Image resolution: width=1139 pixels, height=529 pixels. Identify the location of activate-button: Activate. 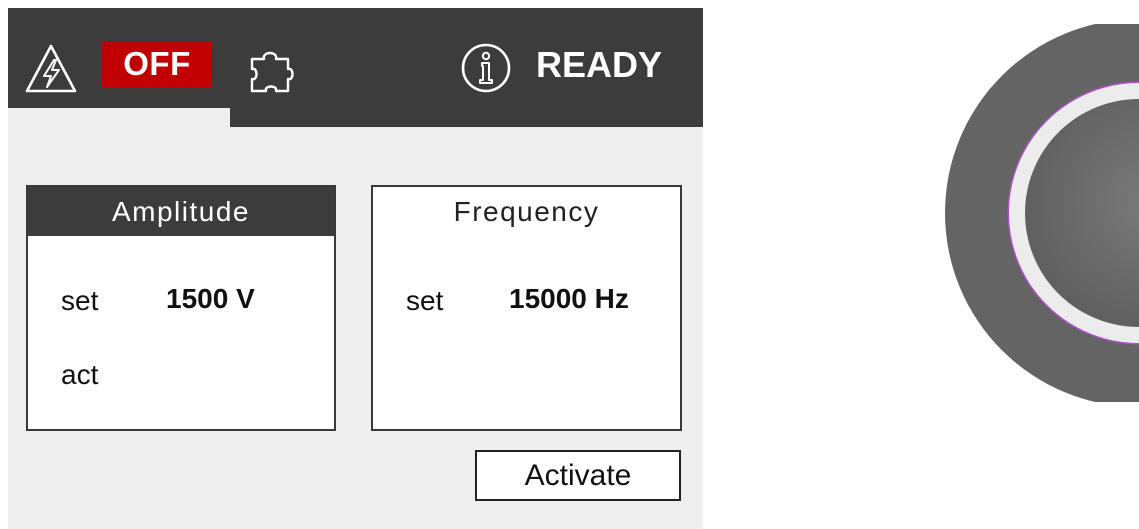
(578, 475).